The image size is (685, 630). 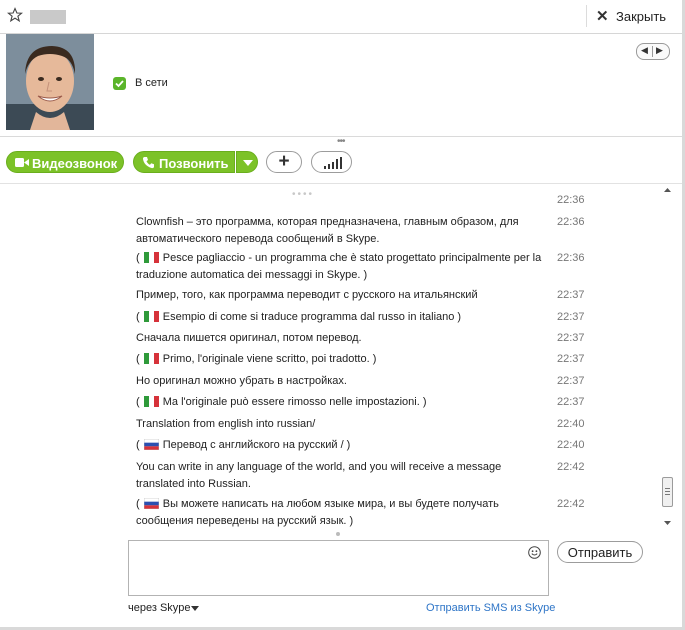 I want to click on phone-icon, so click(x=148, y=163).